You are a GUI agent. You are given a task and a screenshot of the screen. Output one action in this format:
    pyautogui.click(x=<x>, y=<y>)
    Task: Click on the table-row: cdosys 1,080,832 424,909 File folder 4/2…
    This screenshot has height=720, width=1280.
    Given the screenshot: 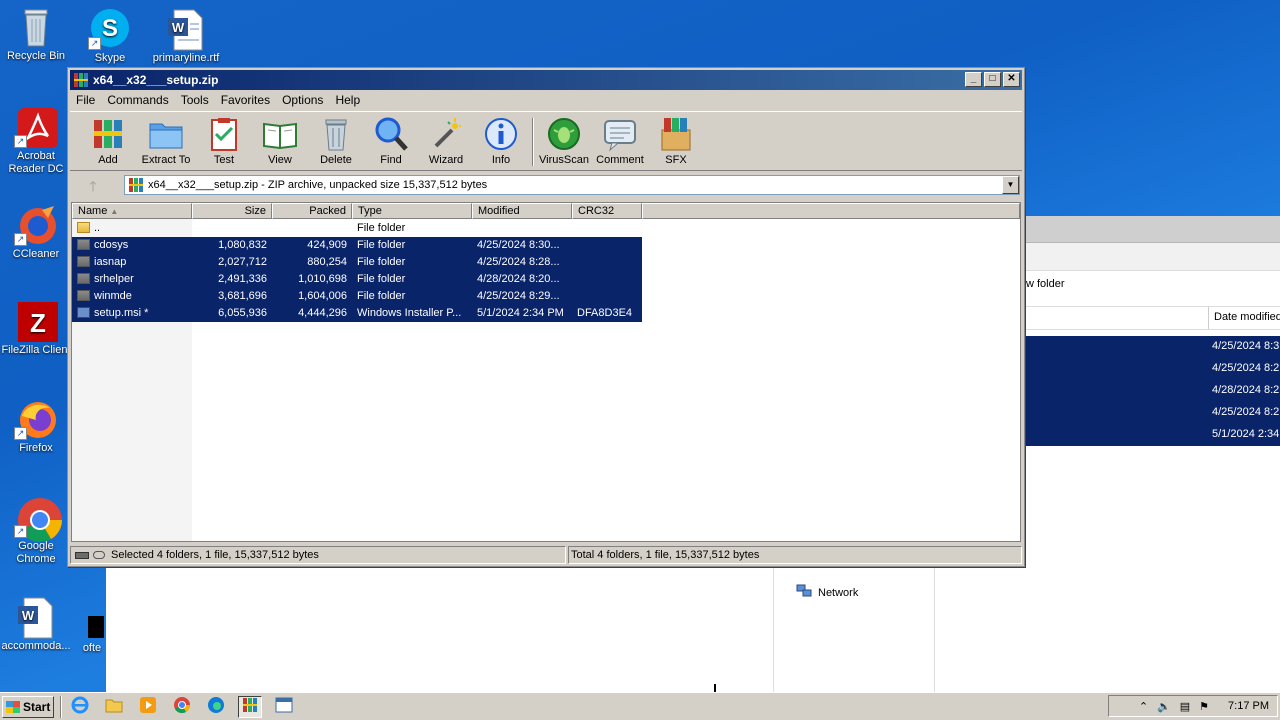 What is the action you would take?
    pyautogui.click(x=357, y=245)
    